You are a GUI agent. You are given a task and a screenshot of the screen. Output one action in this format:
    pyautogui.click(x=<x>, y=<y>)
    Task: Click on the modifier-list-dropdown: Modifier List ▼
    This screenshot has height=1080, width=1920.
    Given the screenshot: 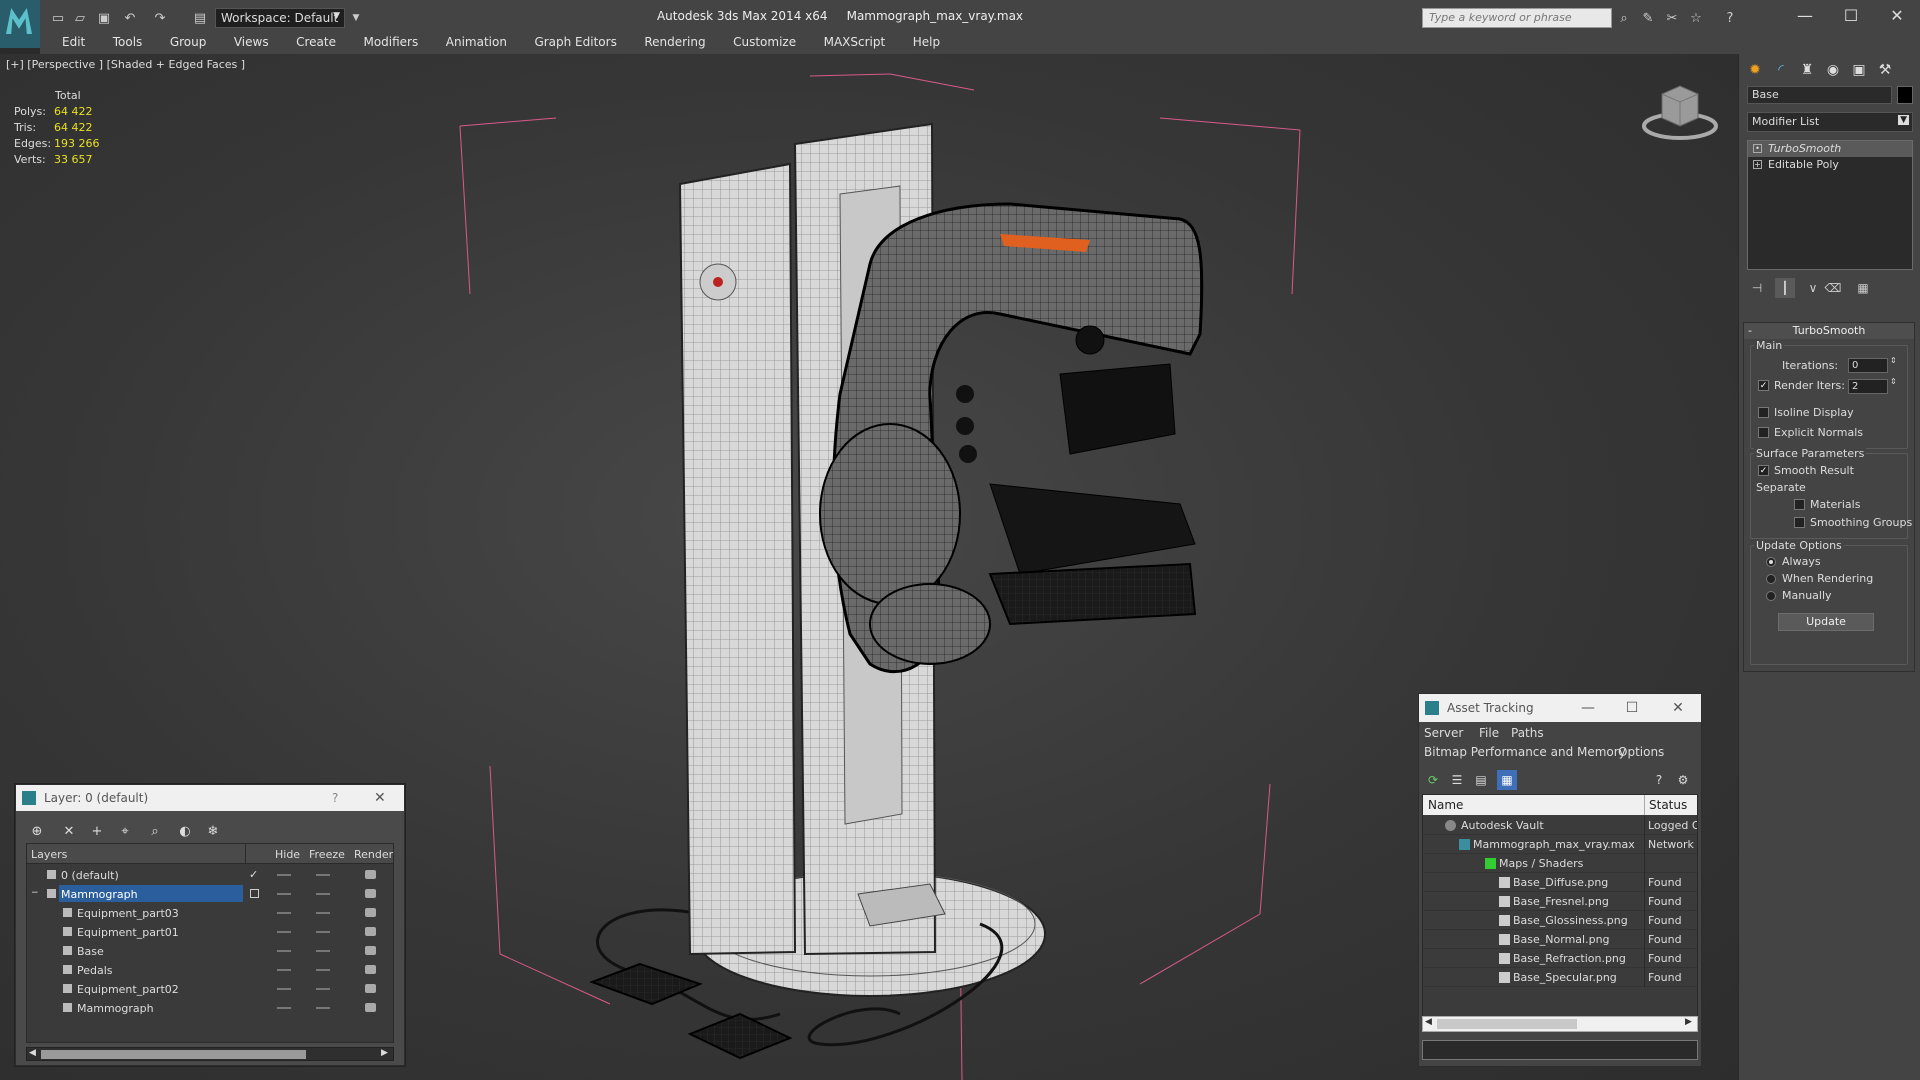 What is the action you would take?
    pyautogui.click(x=1830, y=122)
    